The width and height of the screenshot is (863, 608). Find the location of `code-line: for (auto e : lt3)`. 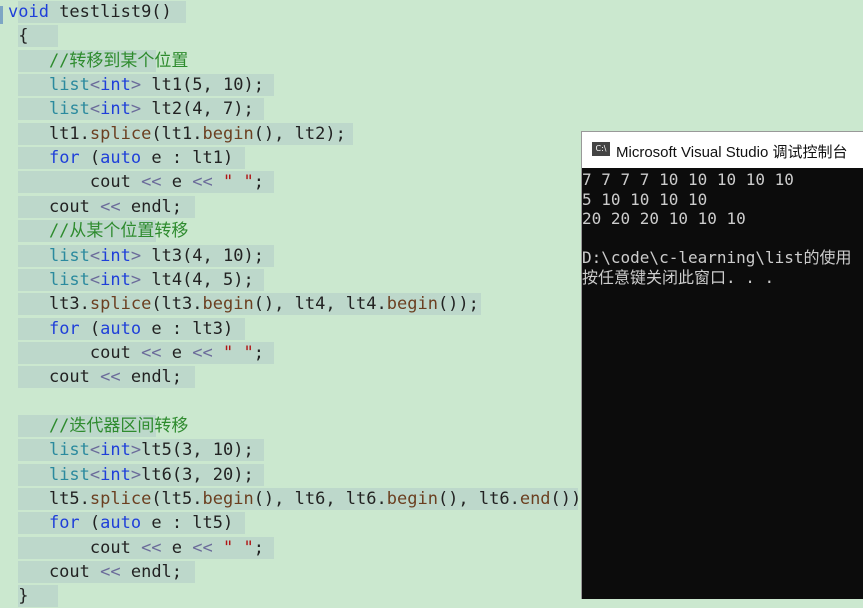

code-line: for (auto e : lt3) is located at coordinates (120, 329).